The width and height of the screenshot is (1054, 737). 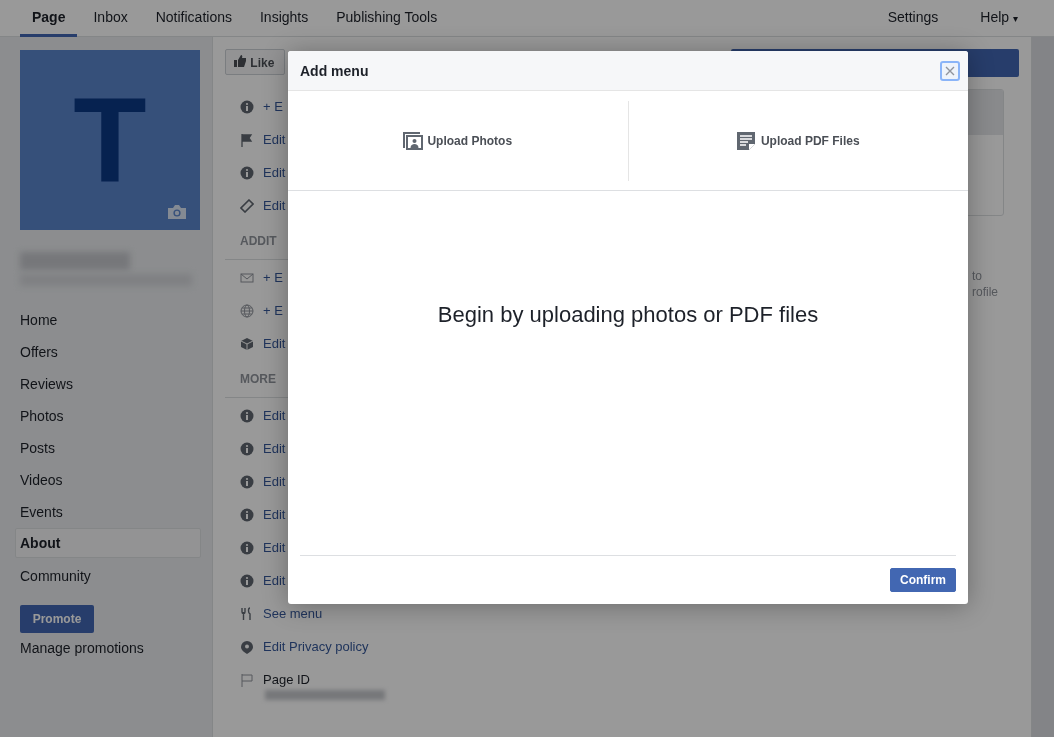 What do you see at coordinates (110, 648) in the screenshot?
I see `manage-promotions-link: Manage promotions` at bounding box center [110, 648].